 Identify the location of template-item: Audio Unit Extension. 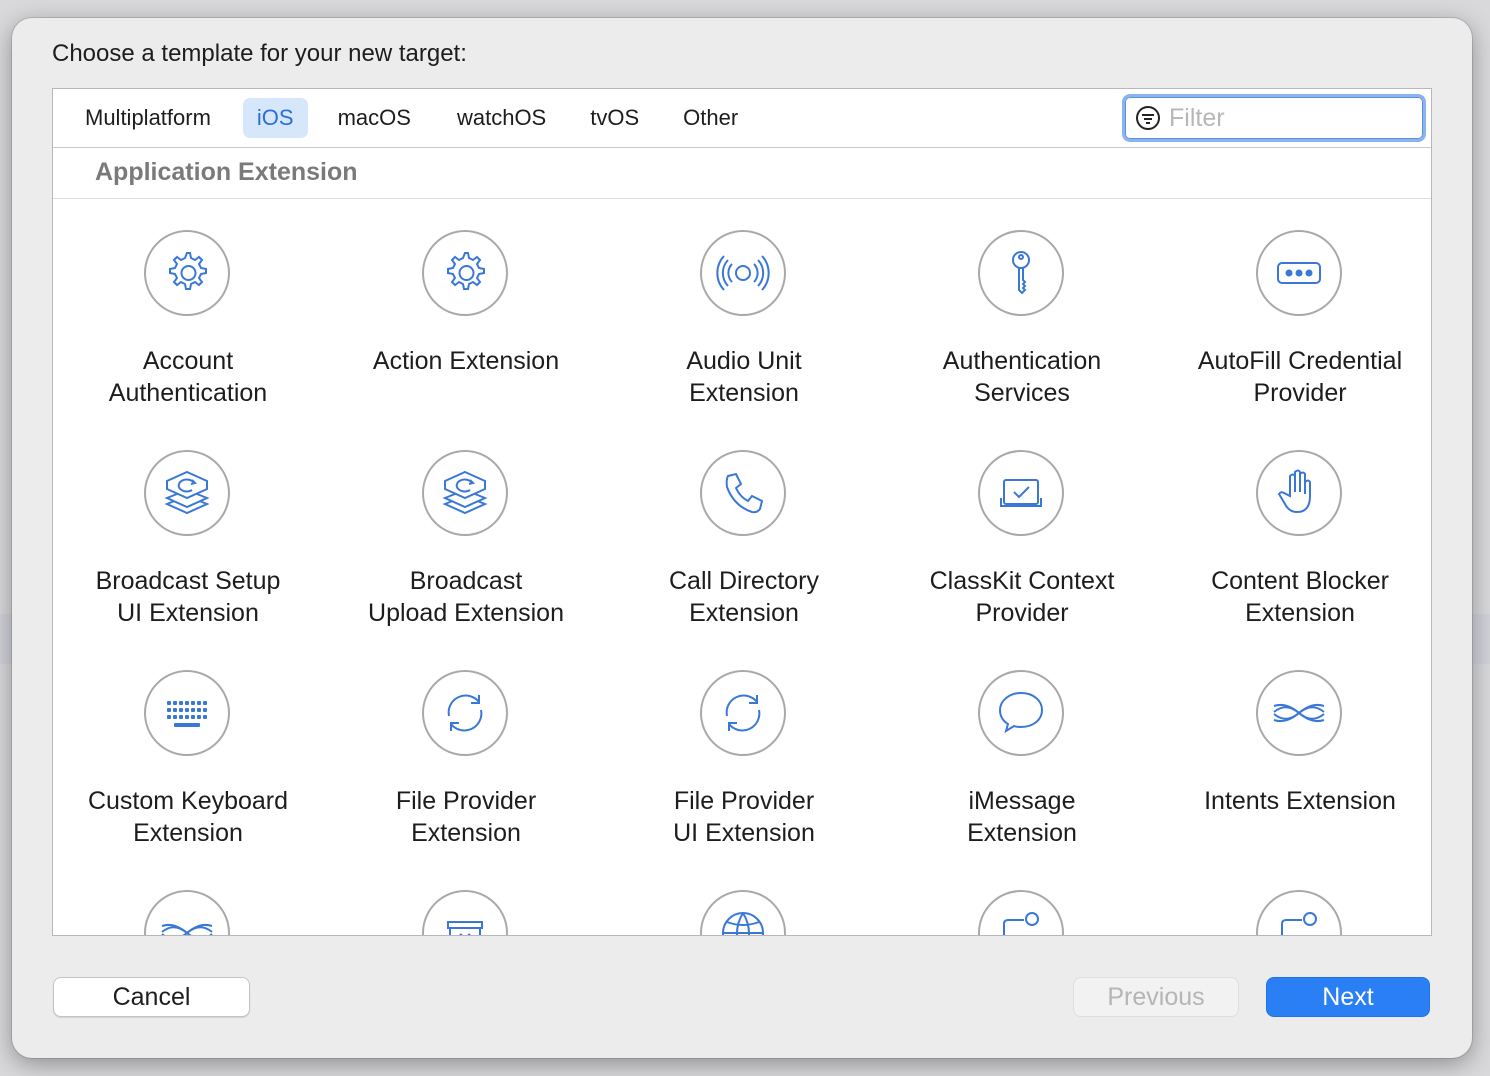
(744, 310).